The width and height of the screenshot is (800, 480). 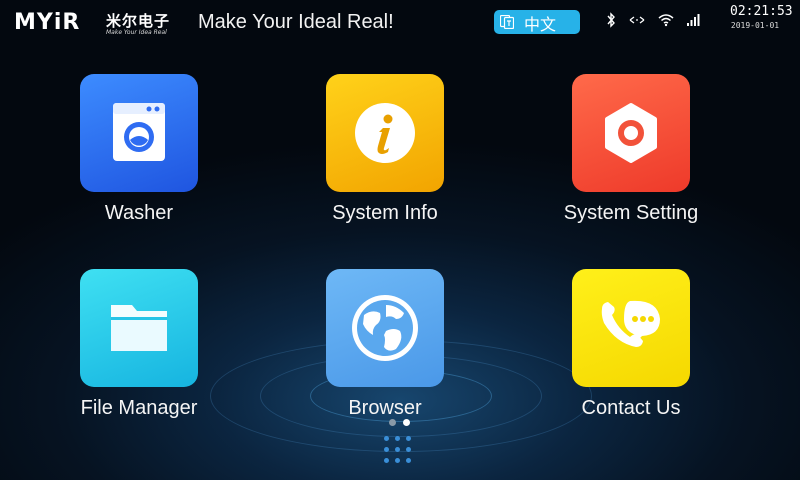 What do you see at coordinates (507, 22) in the screenshot?
I see `translate-icon` at bounding box center [507, 22].